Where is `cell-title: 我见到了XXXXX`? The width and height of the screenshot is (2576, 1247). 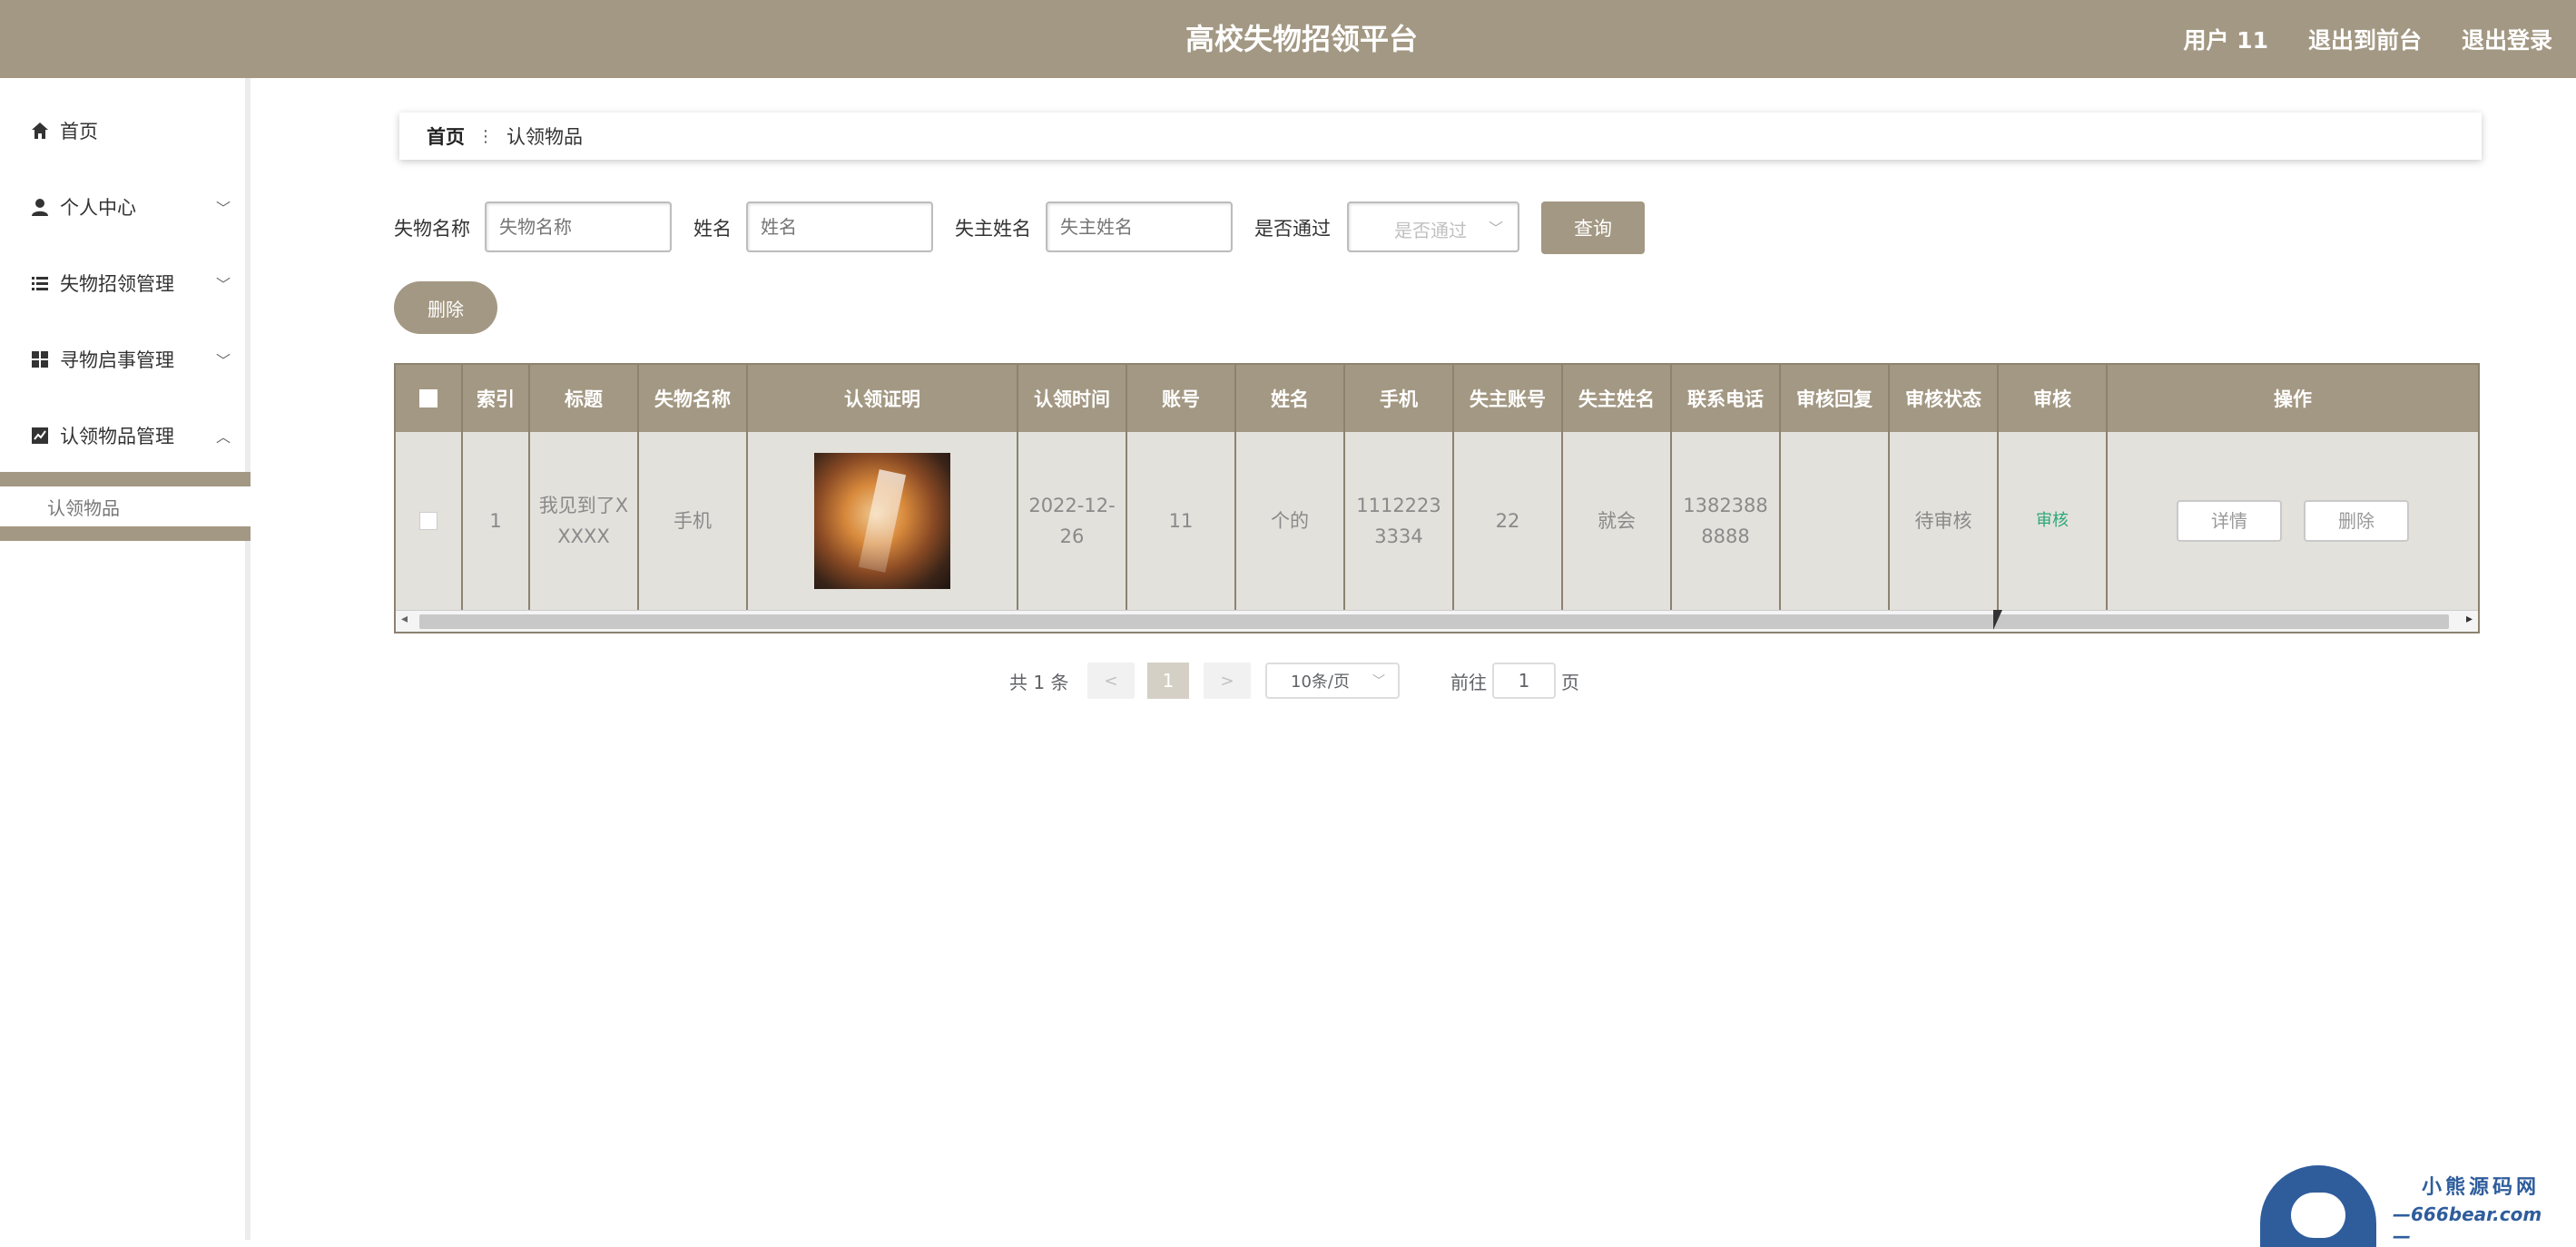
cell-title: 我见到了XXXXX is located at coordinates (584, 521).